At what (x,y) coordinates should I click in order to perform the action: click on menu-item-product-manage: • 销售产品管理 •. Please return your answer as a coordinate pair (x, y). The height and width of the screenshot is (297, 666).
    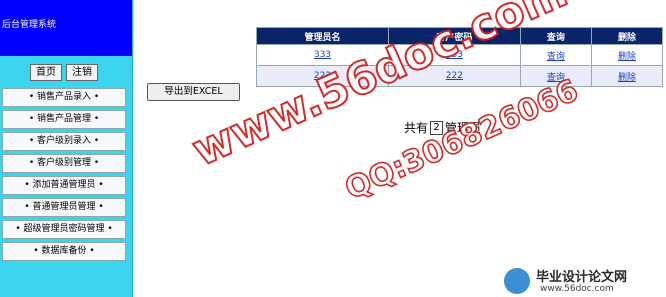
    Looking at the image, I should click on (64, 119).